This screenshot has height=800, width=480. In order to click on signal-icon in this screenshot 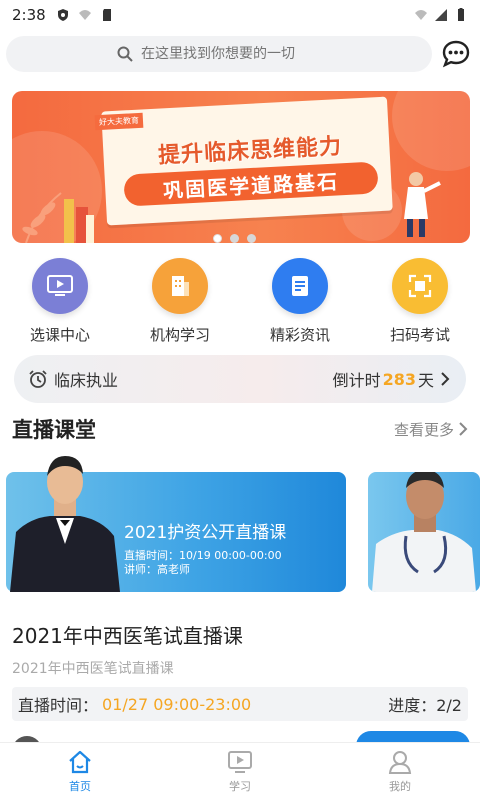, I will do `click(441, 15)`.